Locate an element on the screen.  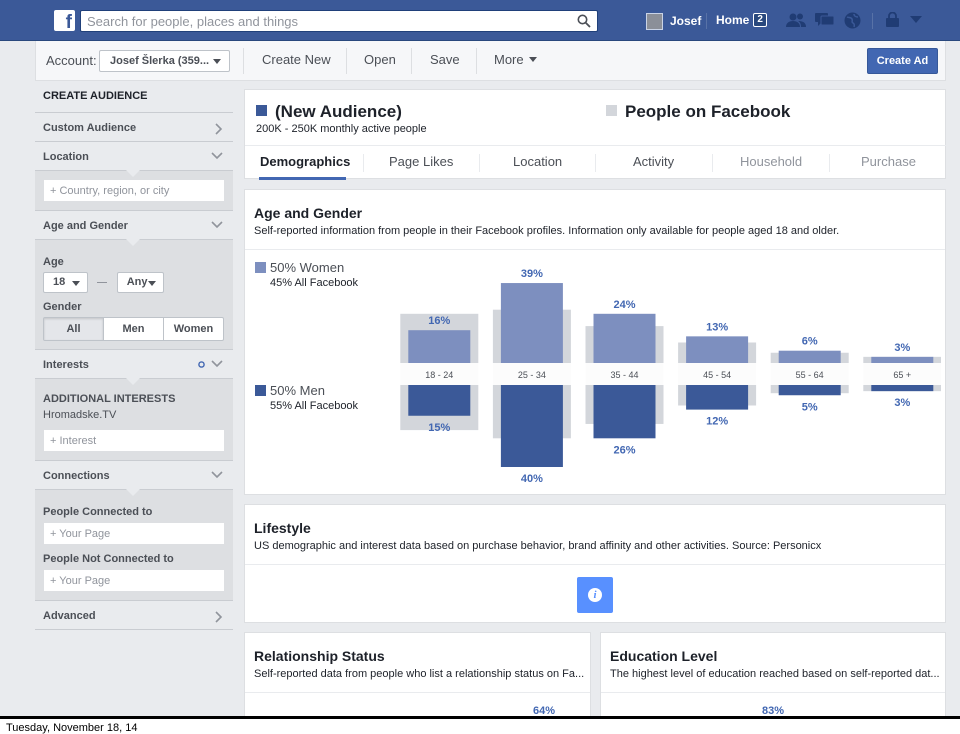
people-not-connected-label: People Not Connected to is located at coordinates (108, 559).